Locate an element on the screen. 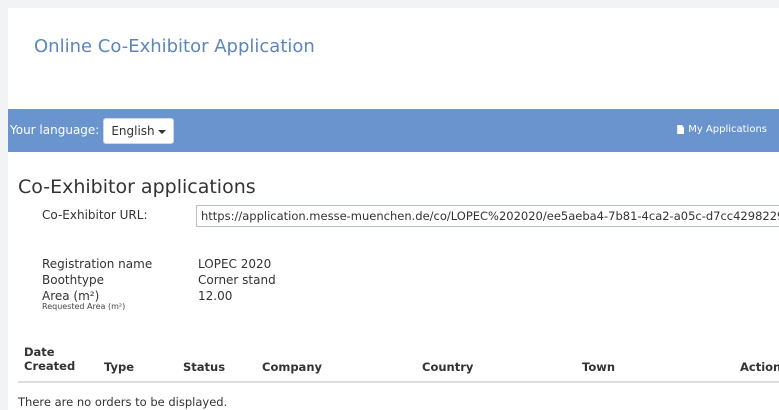 The image size is (779, 410). navbar: Your language: English My Applications is located at coordinates (393, 130).